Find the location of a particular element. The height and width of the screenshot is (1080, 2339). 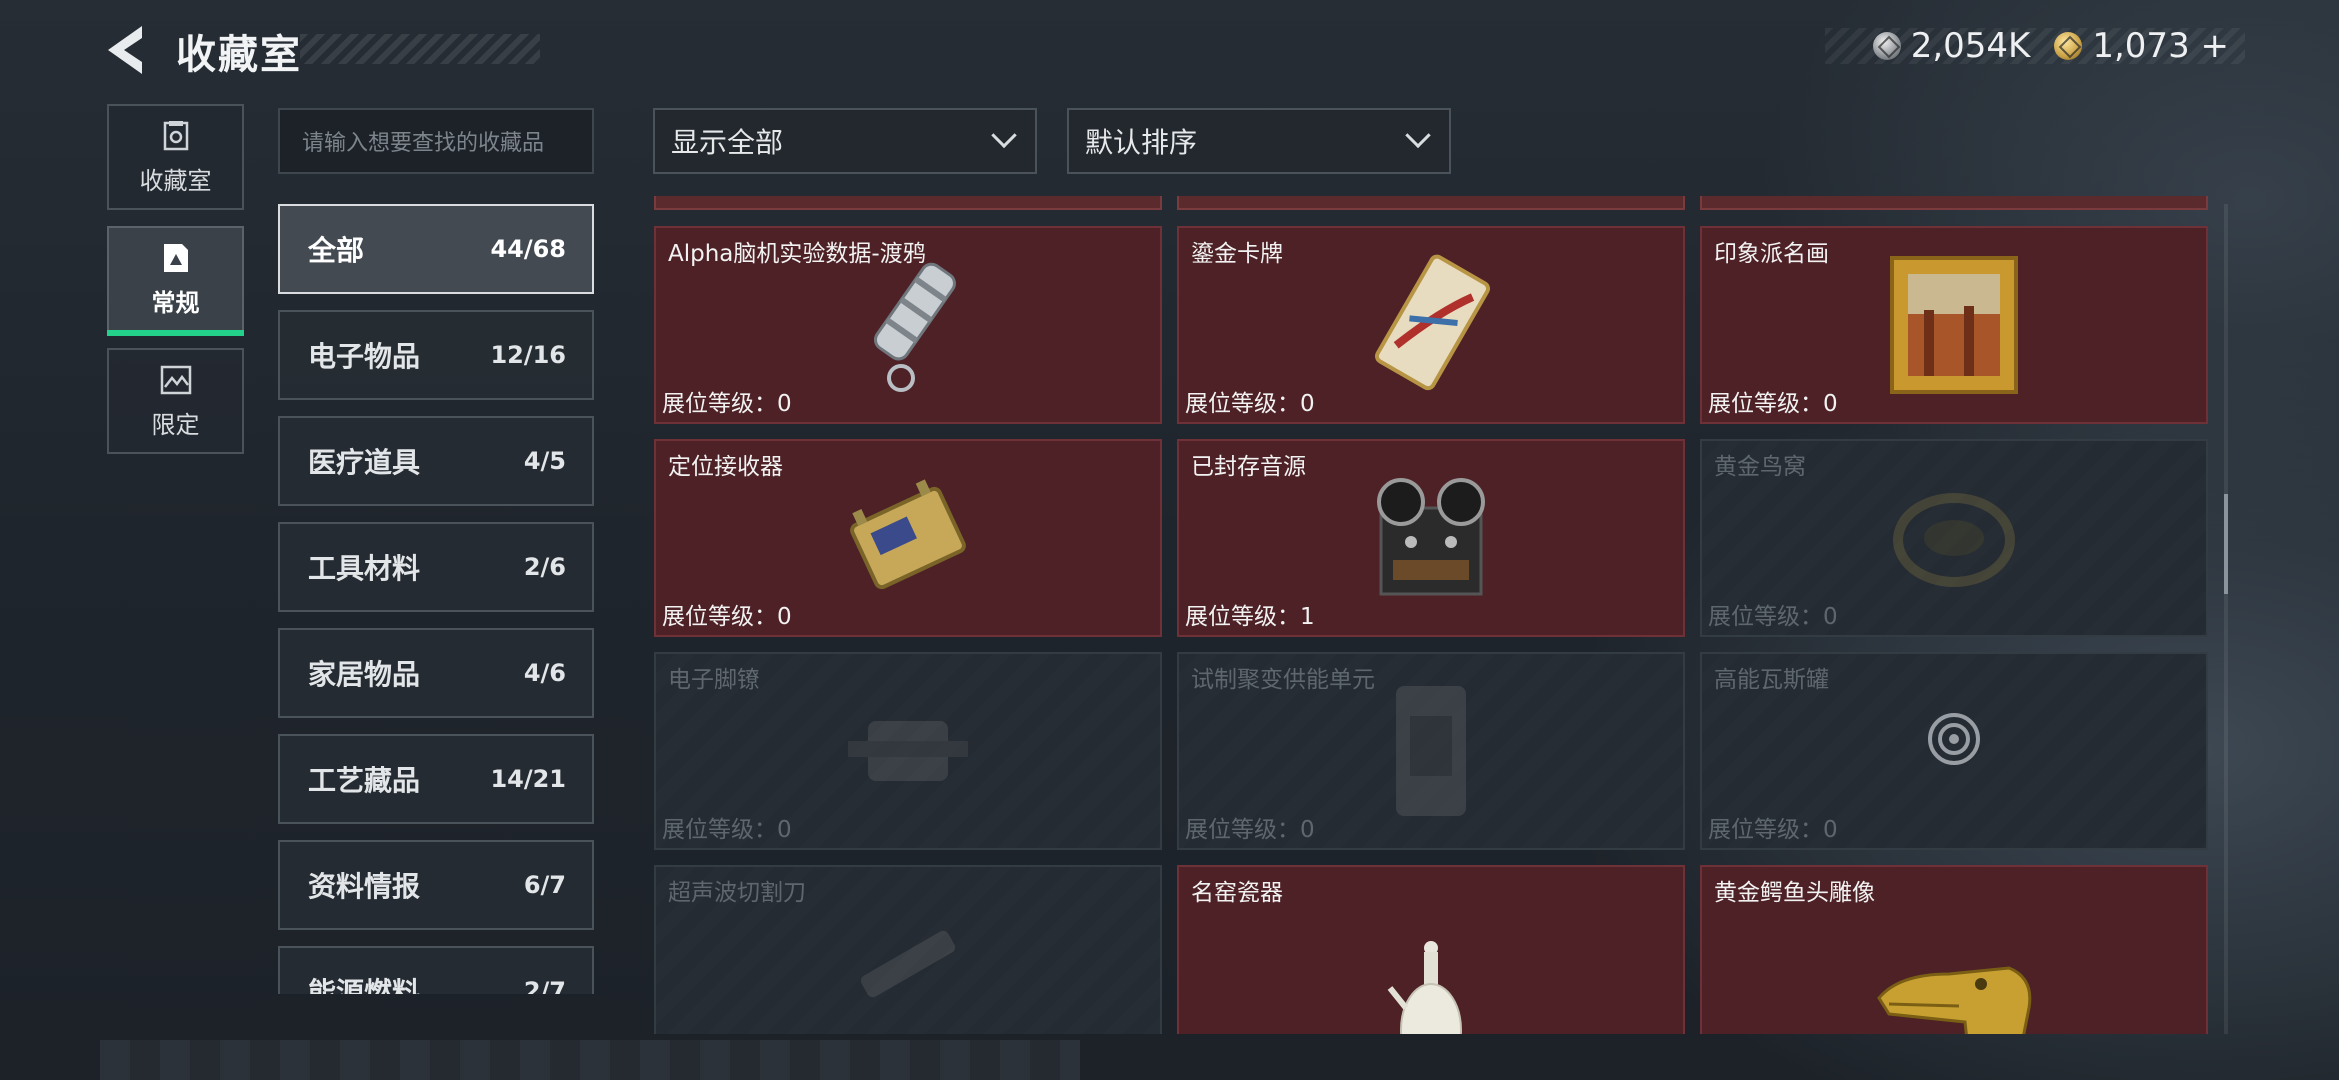

category-intel: 资料情报 6/7 is located at coordinates (436, 885).